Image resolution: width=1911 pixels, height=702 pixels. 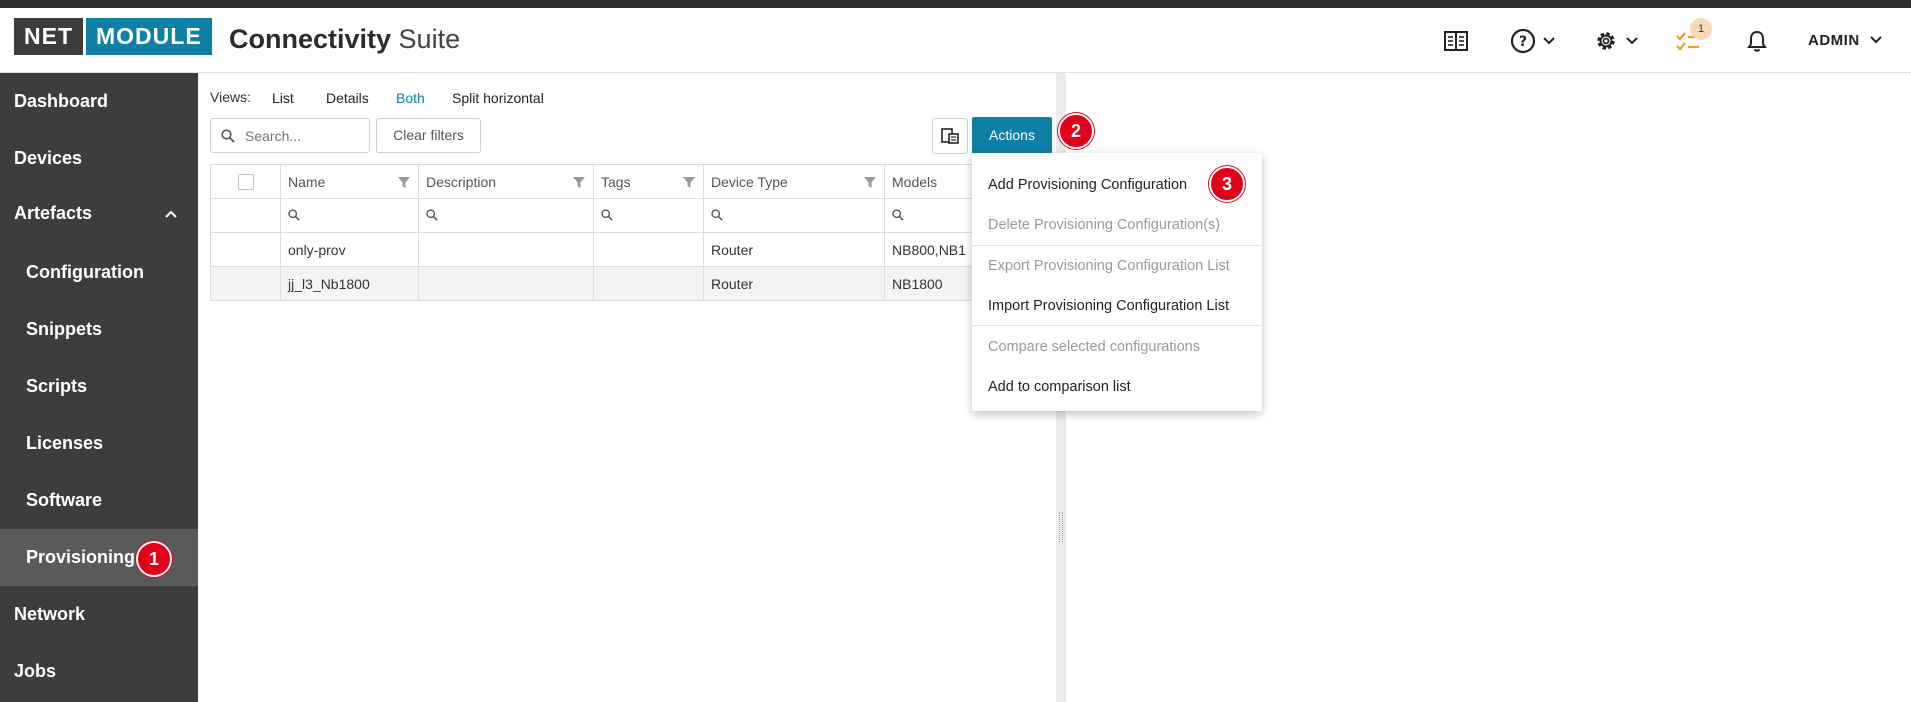 I want to click on notifications-button, so click(x=1757, y=41).